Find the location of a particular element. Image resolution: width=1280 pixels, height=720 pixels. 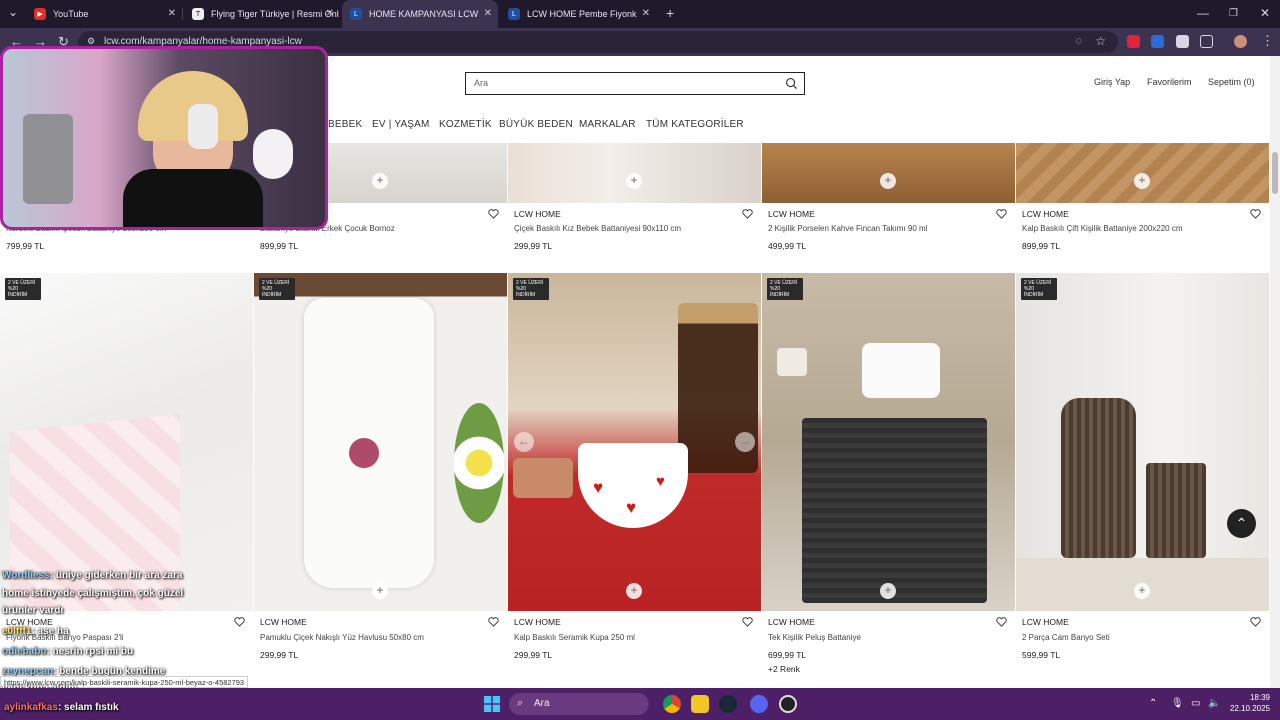

taskbar-search: ⌕ Ara is located at coordinates (579, 704).